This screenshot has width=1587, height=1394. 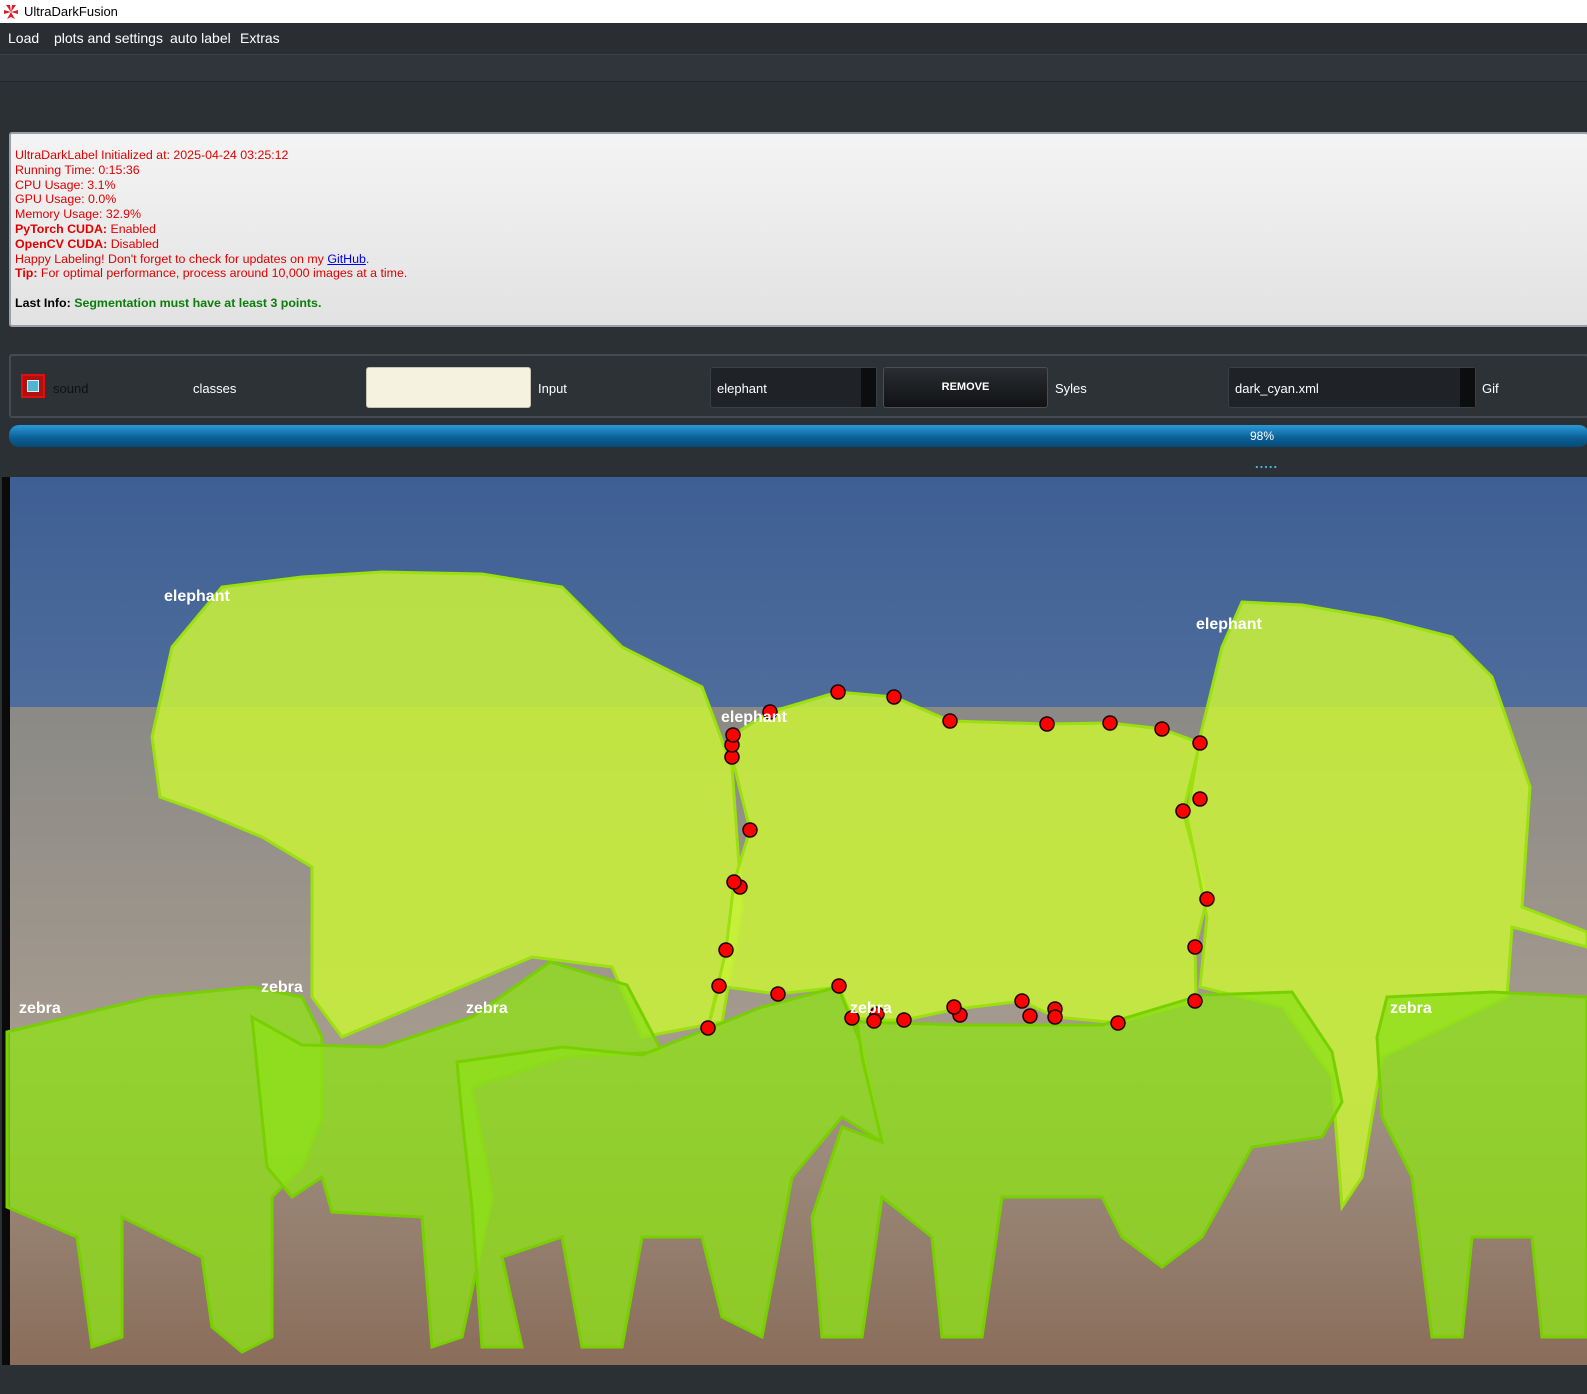 What do you see at coordinates (1229, 624) in the screenshot?
I see `label-elephant-right: elephant` at bounding box center [1229, 624].